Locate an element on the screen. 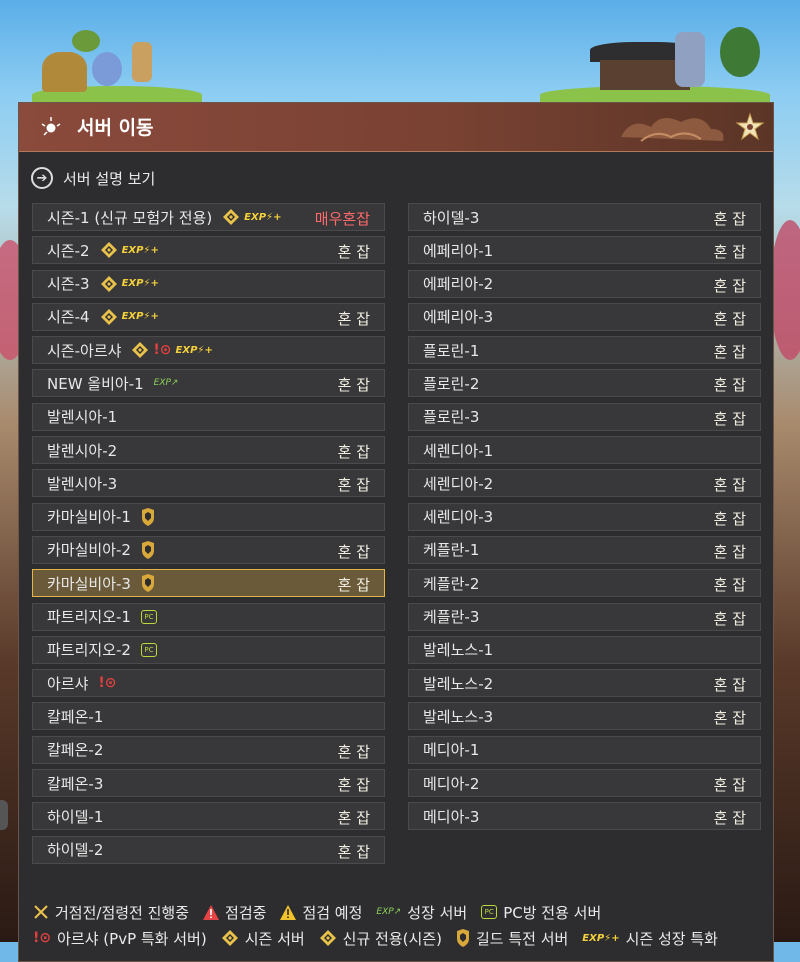 This screenshot has height=962, width=800. server-row: 파트리지오-1 PC is located at coordinates (208, 616).